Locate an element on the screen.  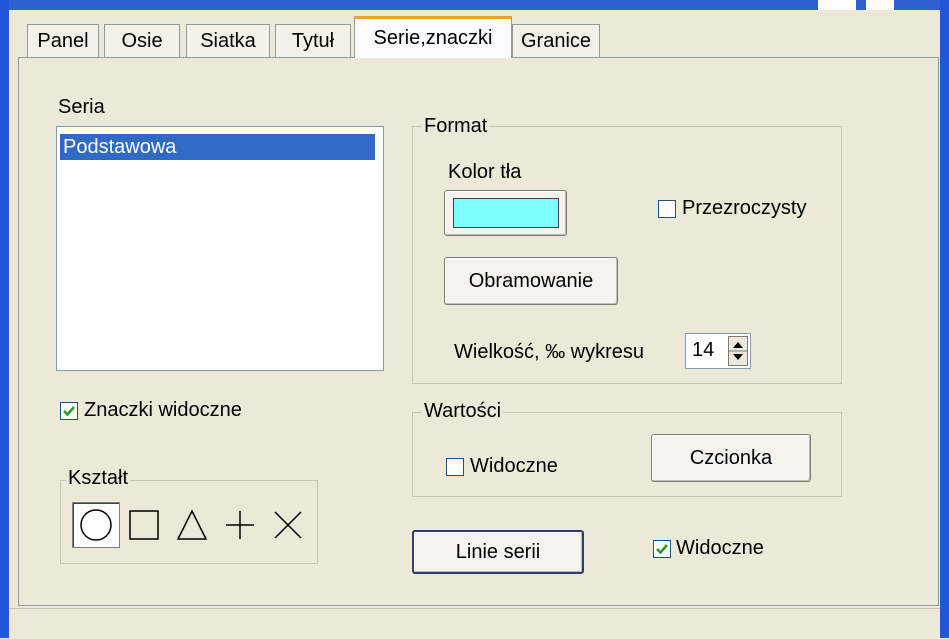
tab-label: Osie is located at coordinates (142, 40).